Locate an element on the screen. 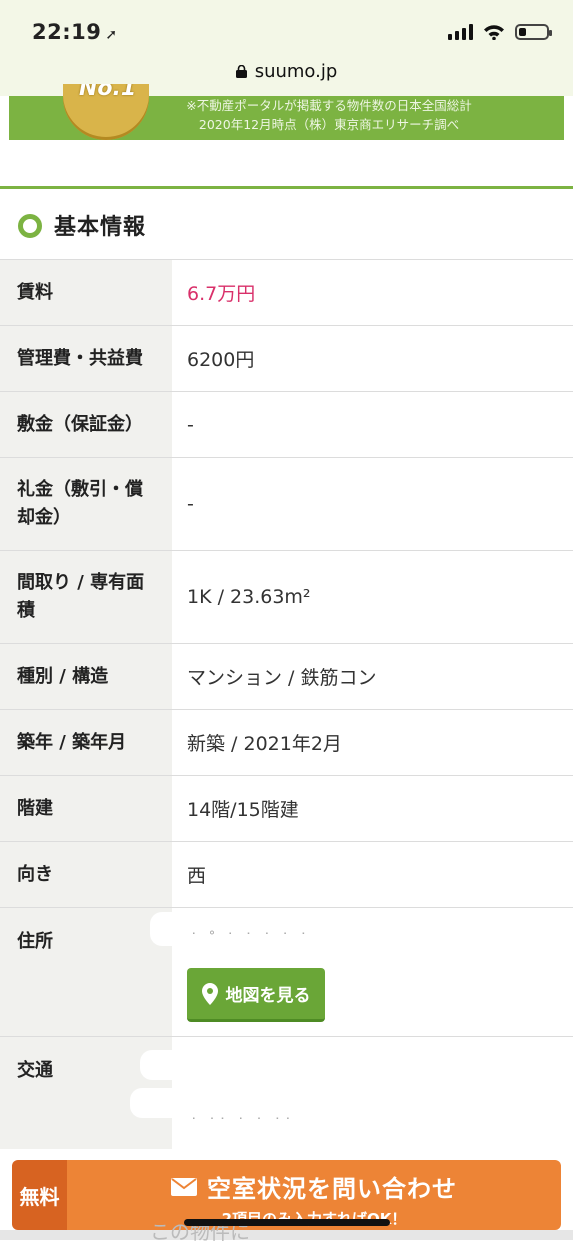 This screenshot has height=1245, width=573. ring-icon is located at coordinates (30, 226).